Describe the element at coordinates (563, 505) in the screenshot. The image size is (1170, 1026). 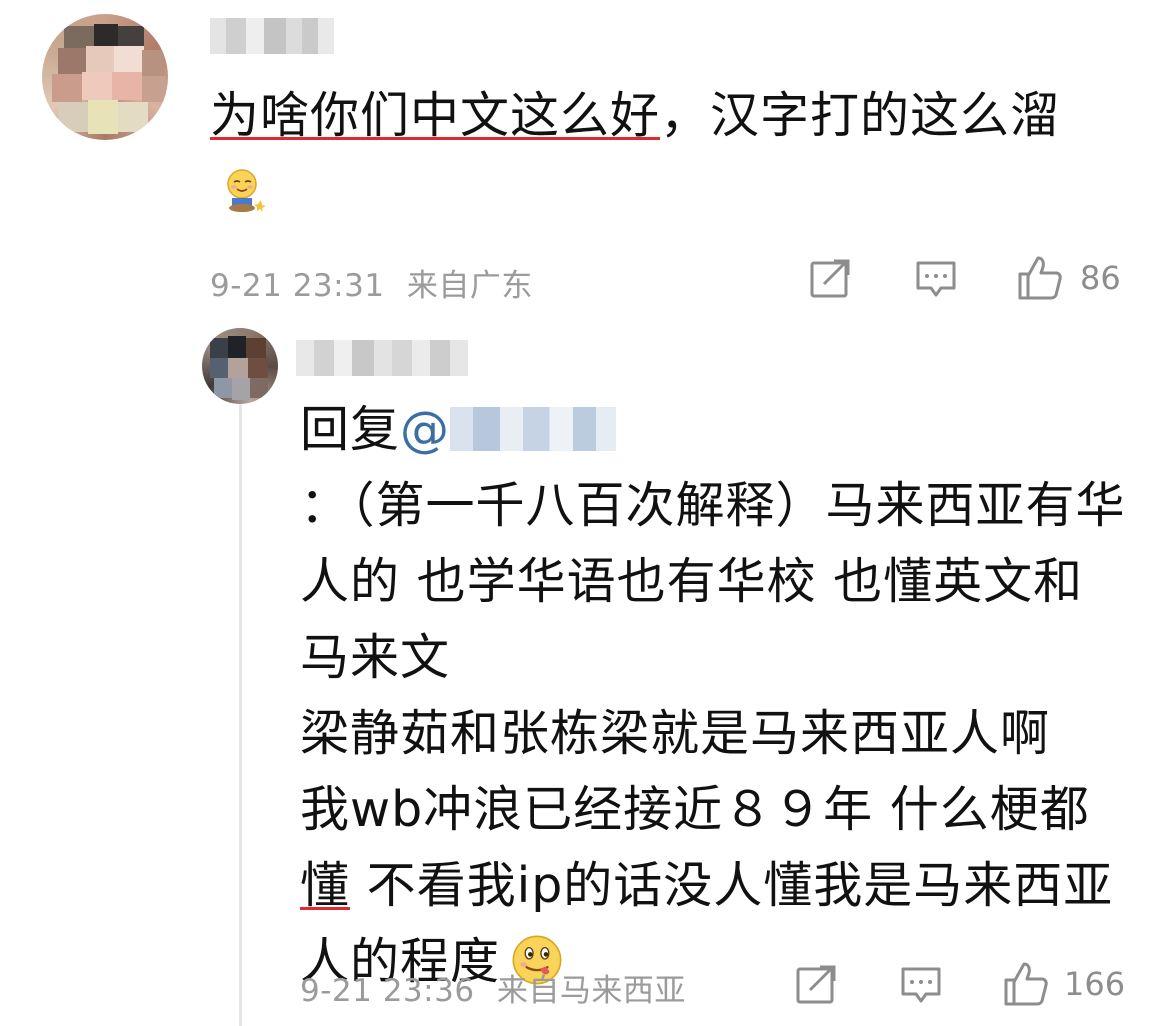
I see `comment-text-segment: ：（第一千八百次解释）` at that location.